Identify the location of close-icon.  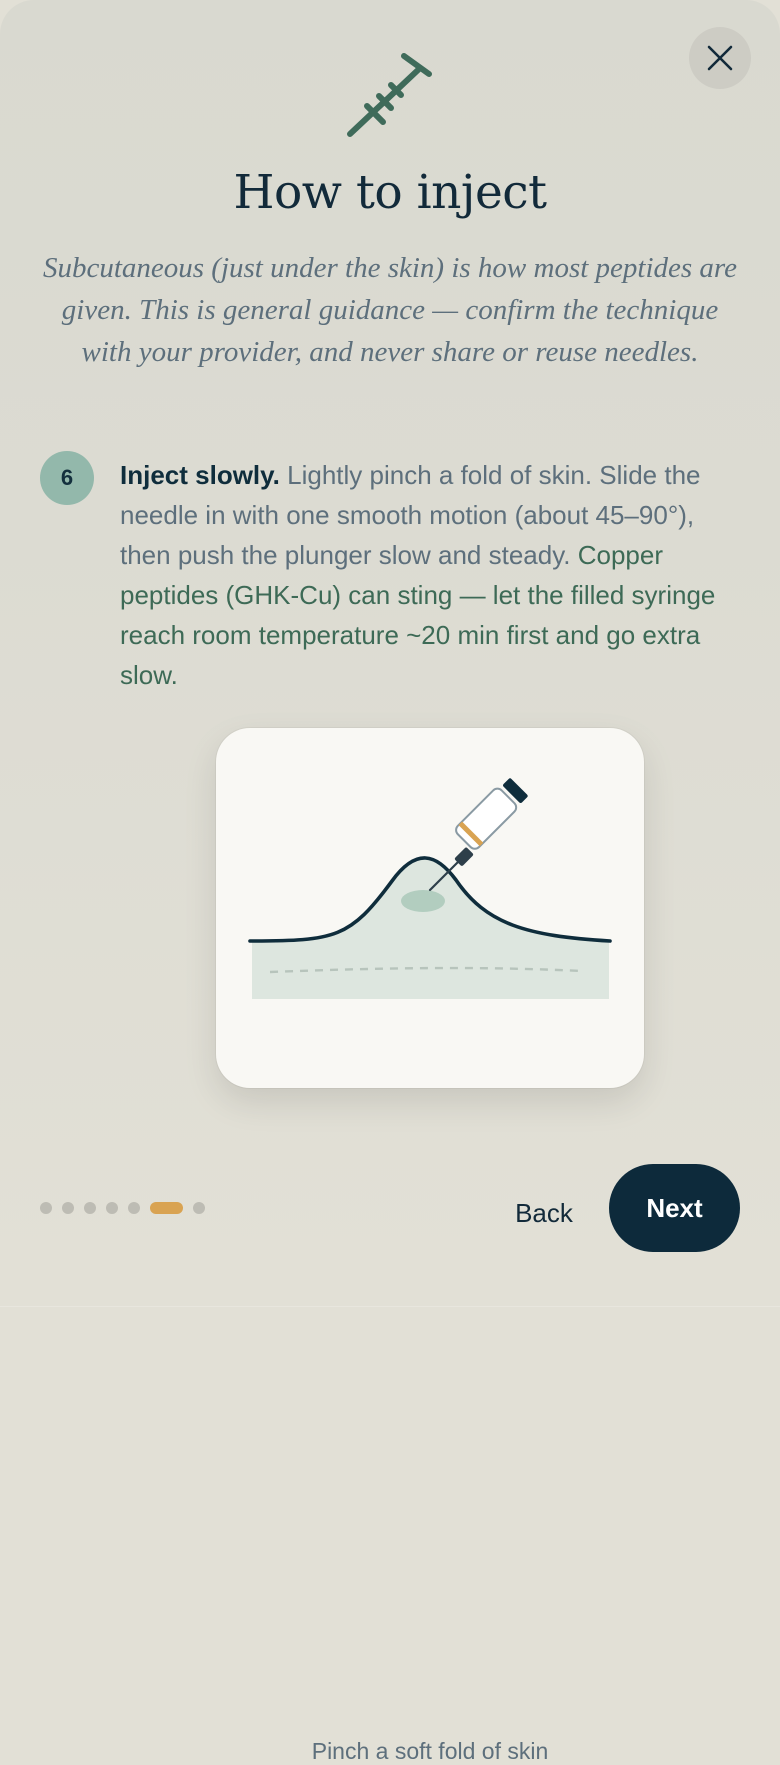
(720, 58).